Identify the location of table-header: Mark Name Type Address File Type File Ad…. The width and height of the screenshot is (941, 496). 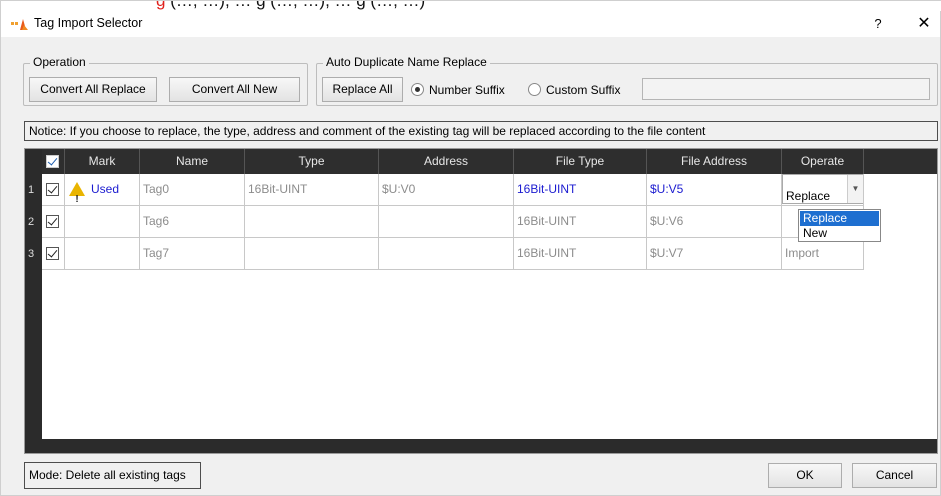
(489, 161).